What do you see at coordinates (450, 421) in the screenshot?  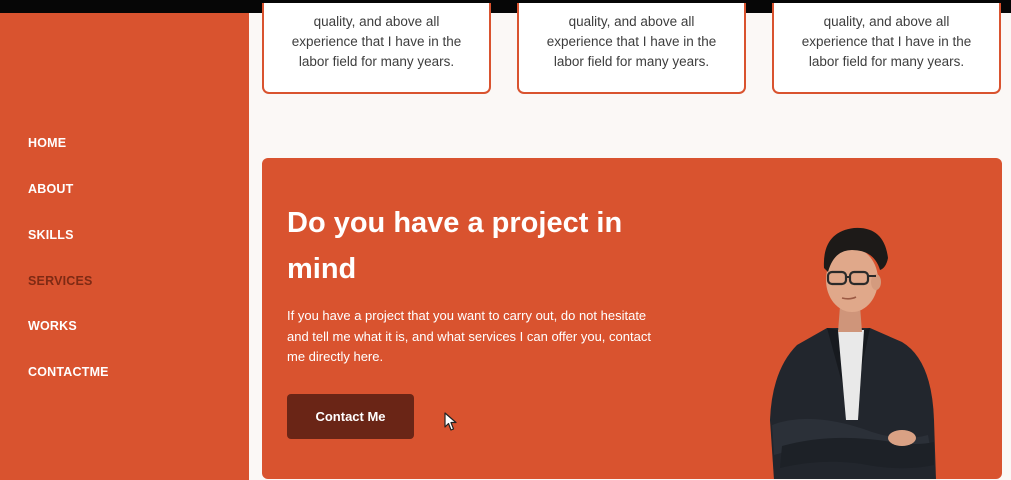 I see `mouse-pointer-icon` at bounding box center [450, 421].